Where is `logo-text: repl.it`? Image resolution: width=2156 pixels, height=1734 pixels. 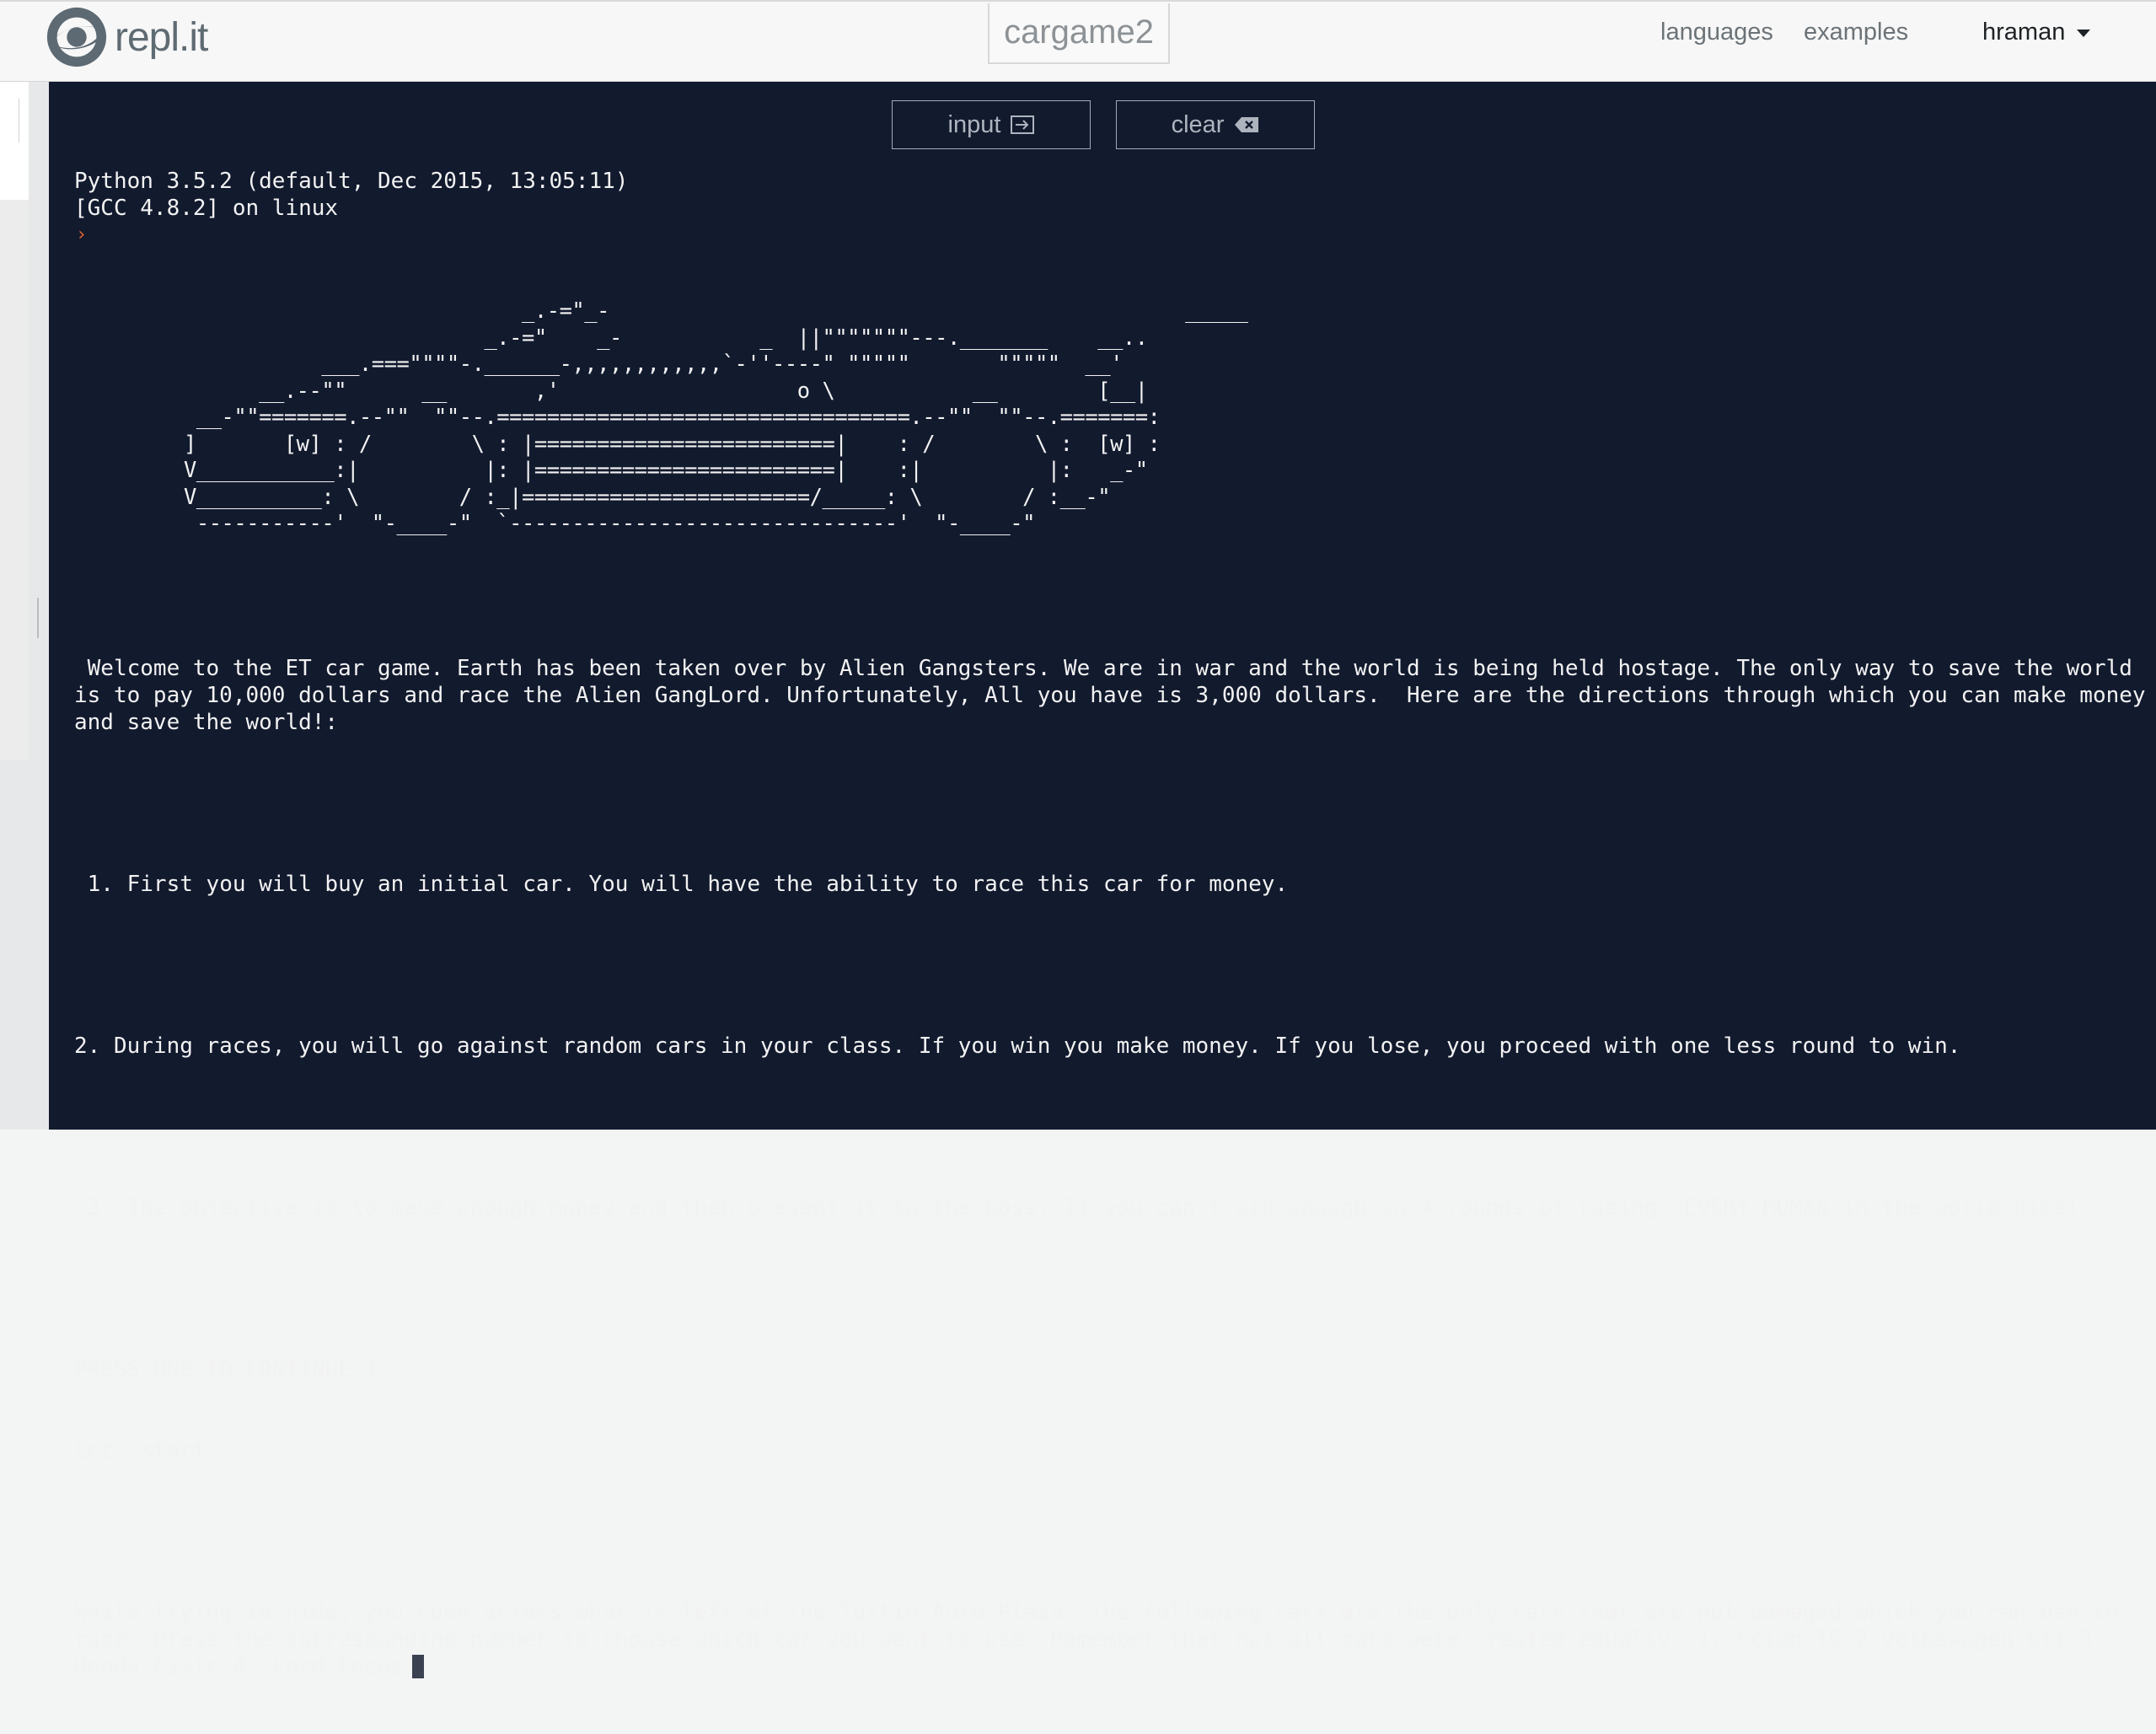 logo-text: repl.it is located at coordinates (161, 37).